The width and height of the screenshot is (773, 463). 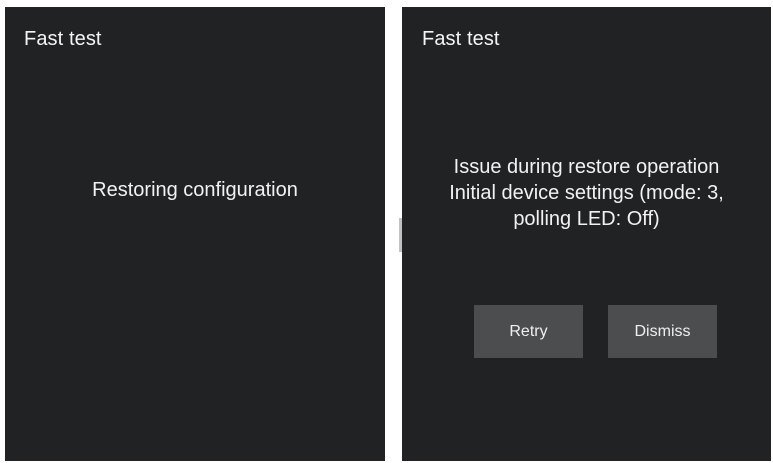 What do you see at coordinates (662, 331) in the screenshot?
I see `dismiss-button: Dismiss` at bounding box center [662, 331].